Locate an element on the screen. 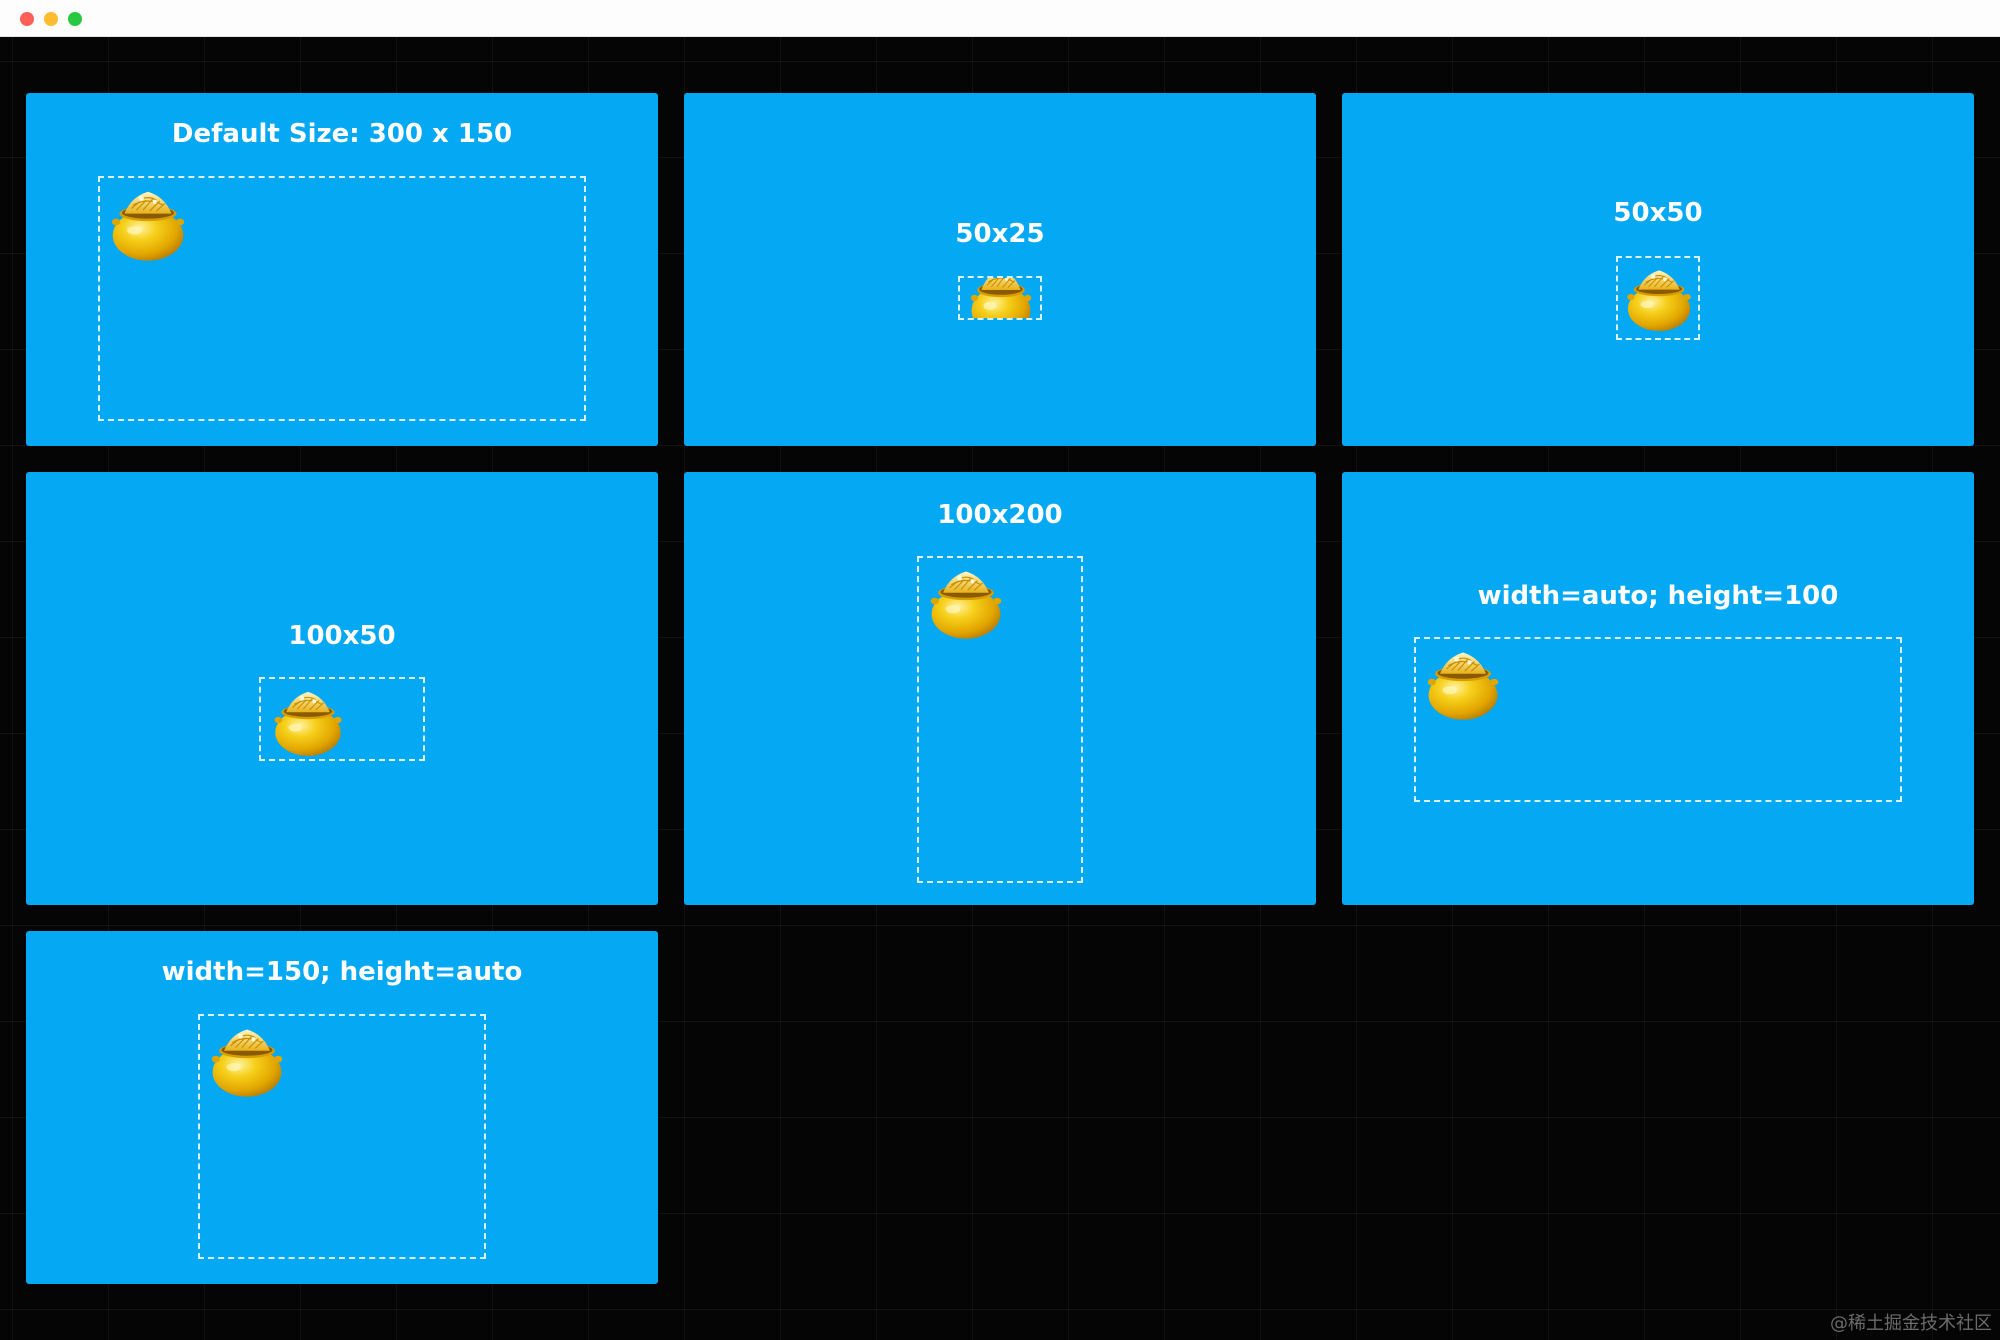  canvas-card-50x50: 50x50 is located at coordinates (1658, 269).